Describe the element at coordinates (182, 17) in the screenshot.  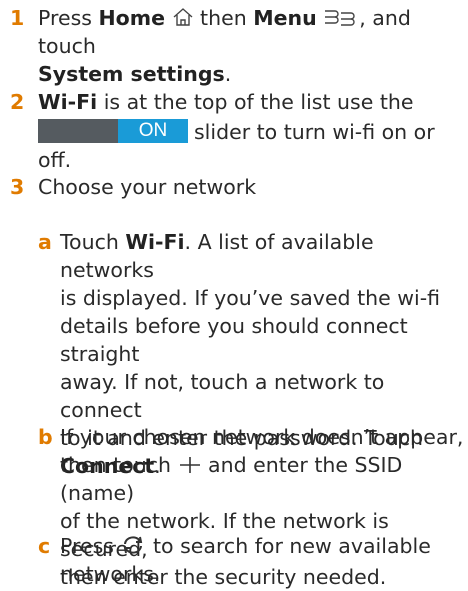
I see `home-icon` at that location.